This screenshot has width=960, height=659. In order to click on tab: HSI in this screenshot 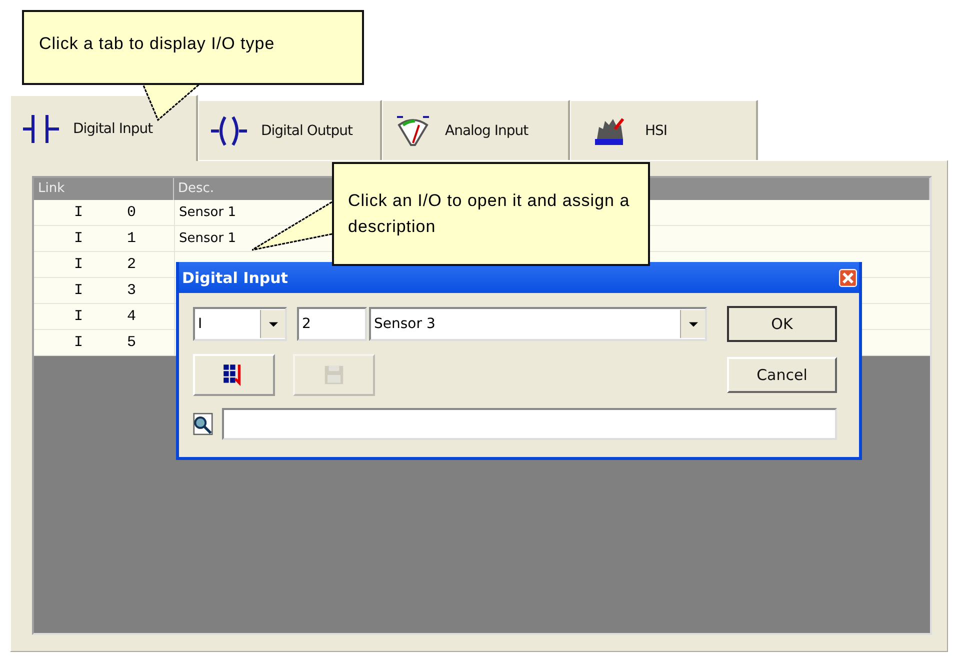, I will do `click(664, 130)`.